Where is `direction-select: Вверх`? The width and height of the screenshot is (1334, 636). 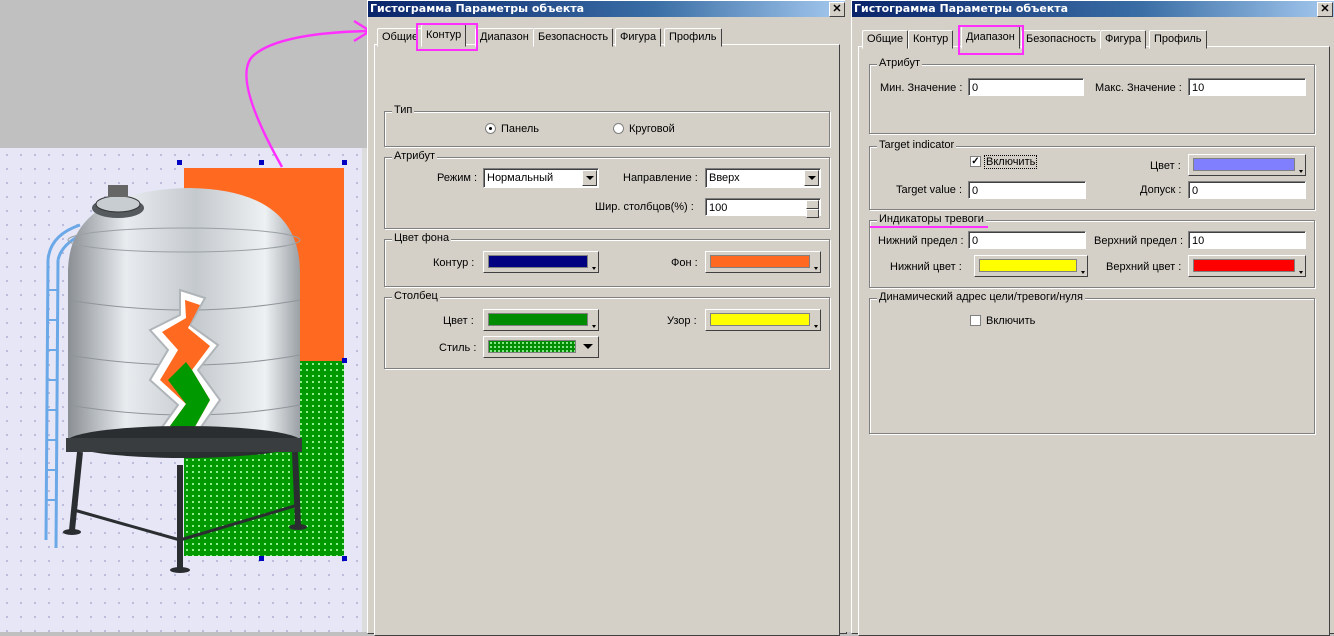 direction-select: Вверх is located at coordinates (763, 178).